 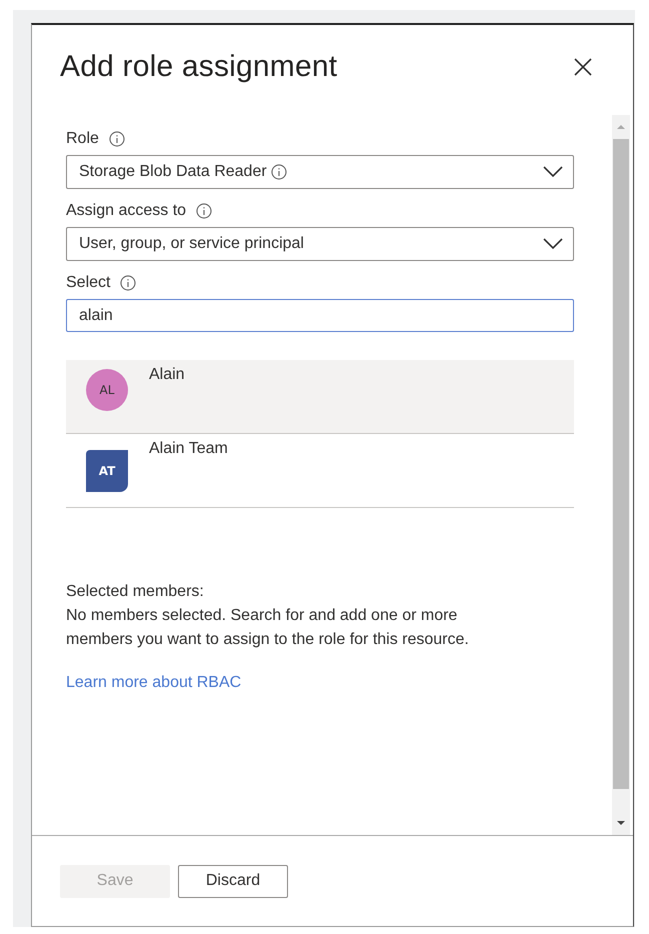 I want to click on discard-button: Discard, so click(x=233, y=881).